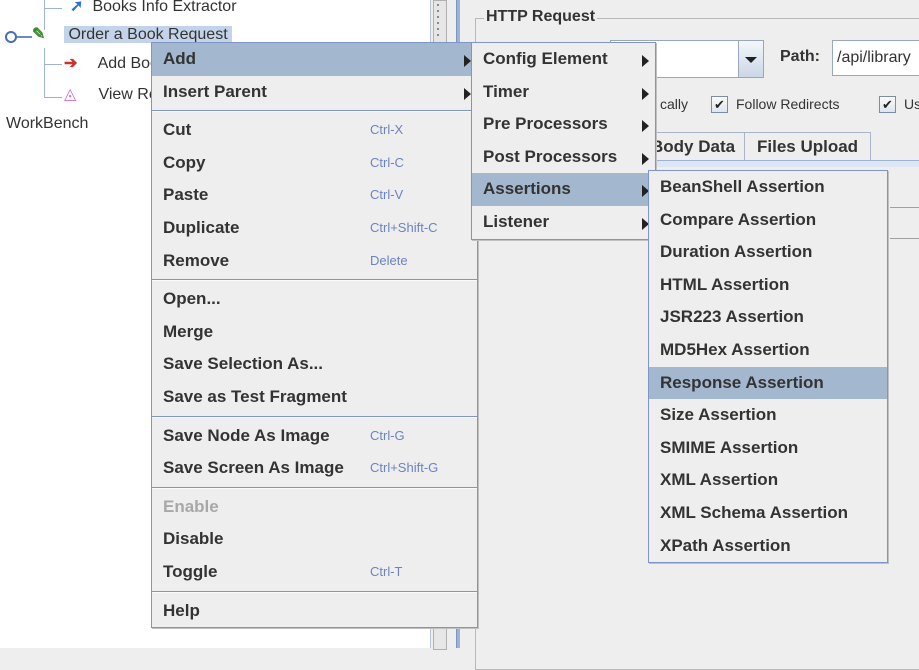 This screenshot has width=919, height=670. Describe the element at coordinates (314, 92) in the screenshot. I see `menu-item-insert-parent: Insert Parent` at that location.